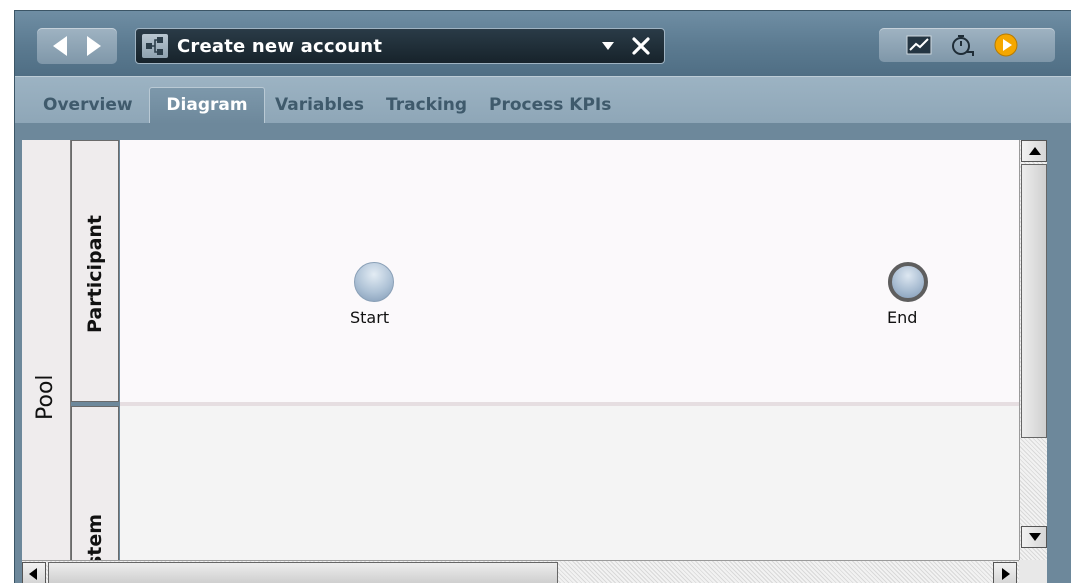  I want to click on close-icon, so click(641, 46).